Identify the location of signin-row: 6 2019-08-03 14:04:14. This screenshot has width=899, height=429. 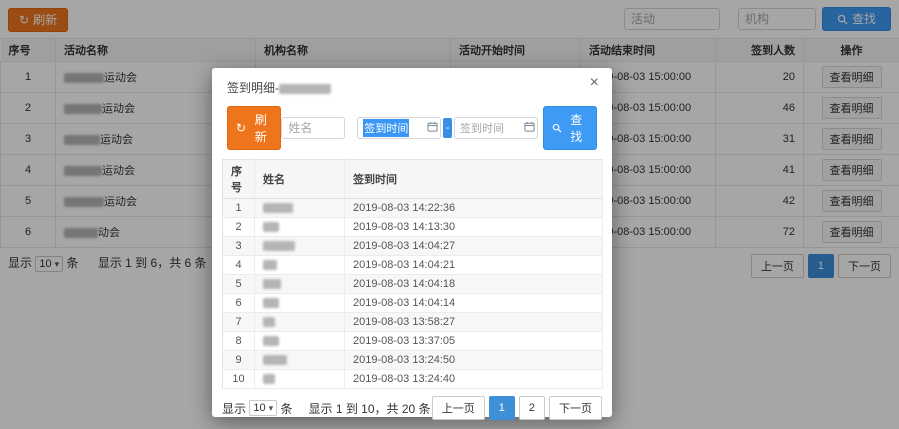
(412, 303).